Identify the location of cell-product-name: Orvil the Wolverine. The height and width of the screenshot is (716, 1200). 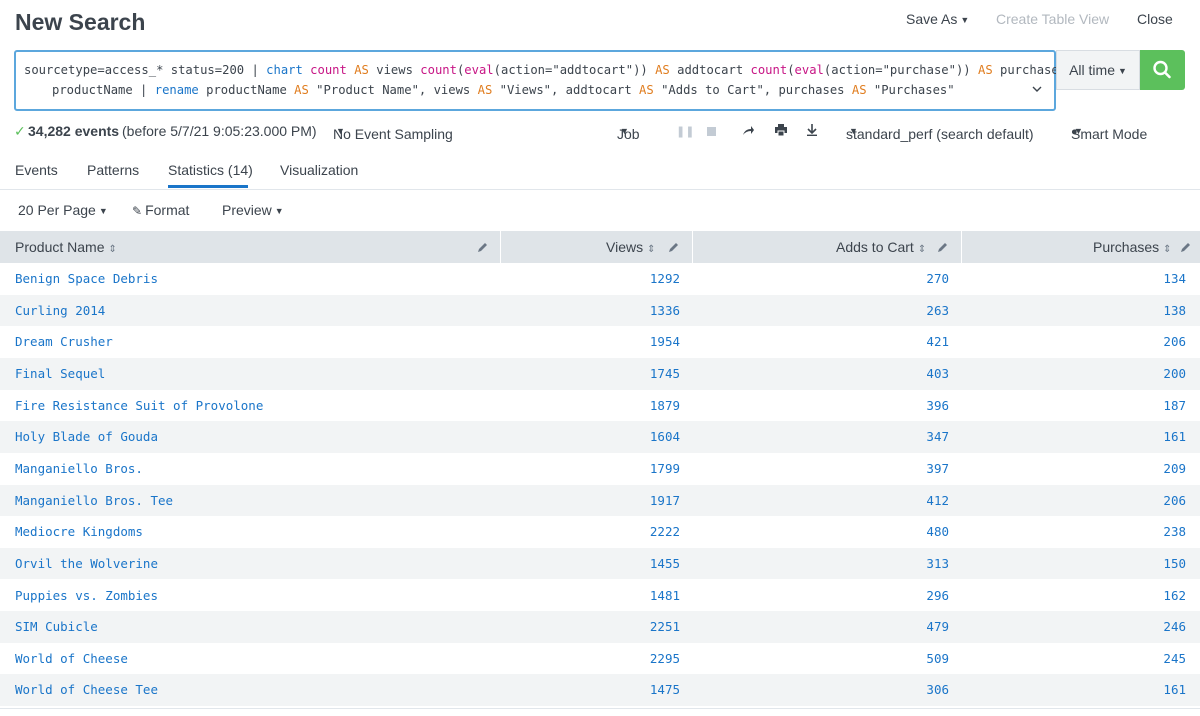
(86, 563).